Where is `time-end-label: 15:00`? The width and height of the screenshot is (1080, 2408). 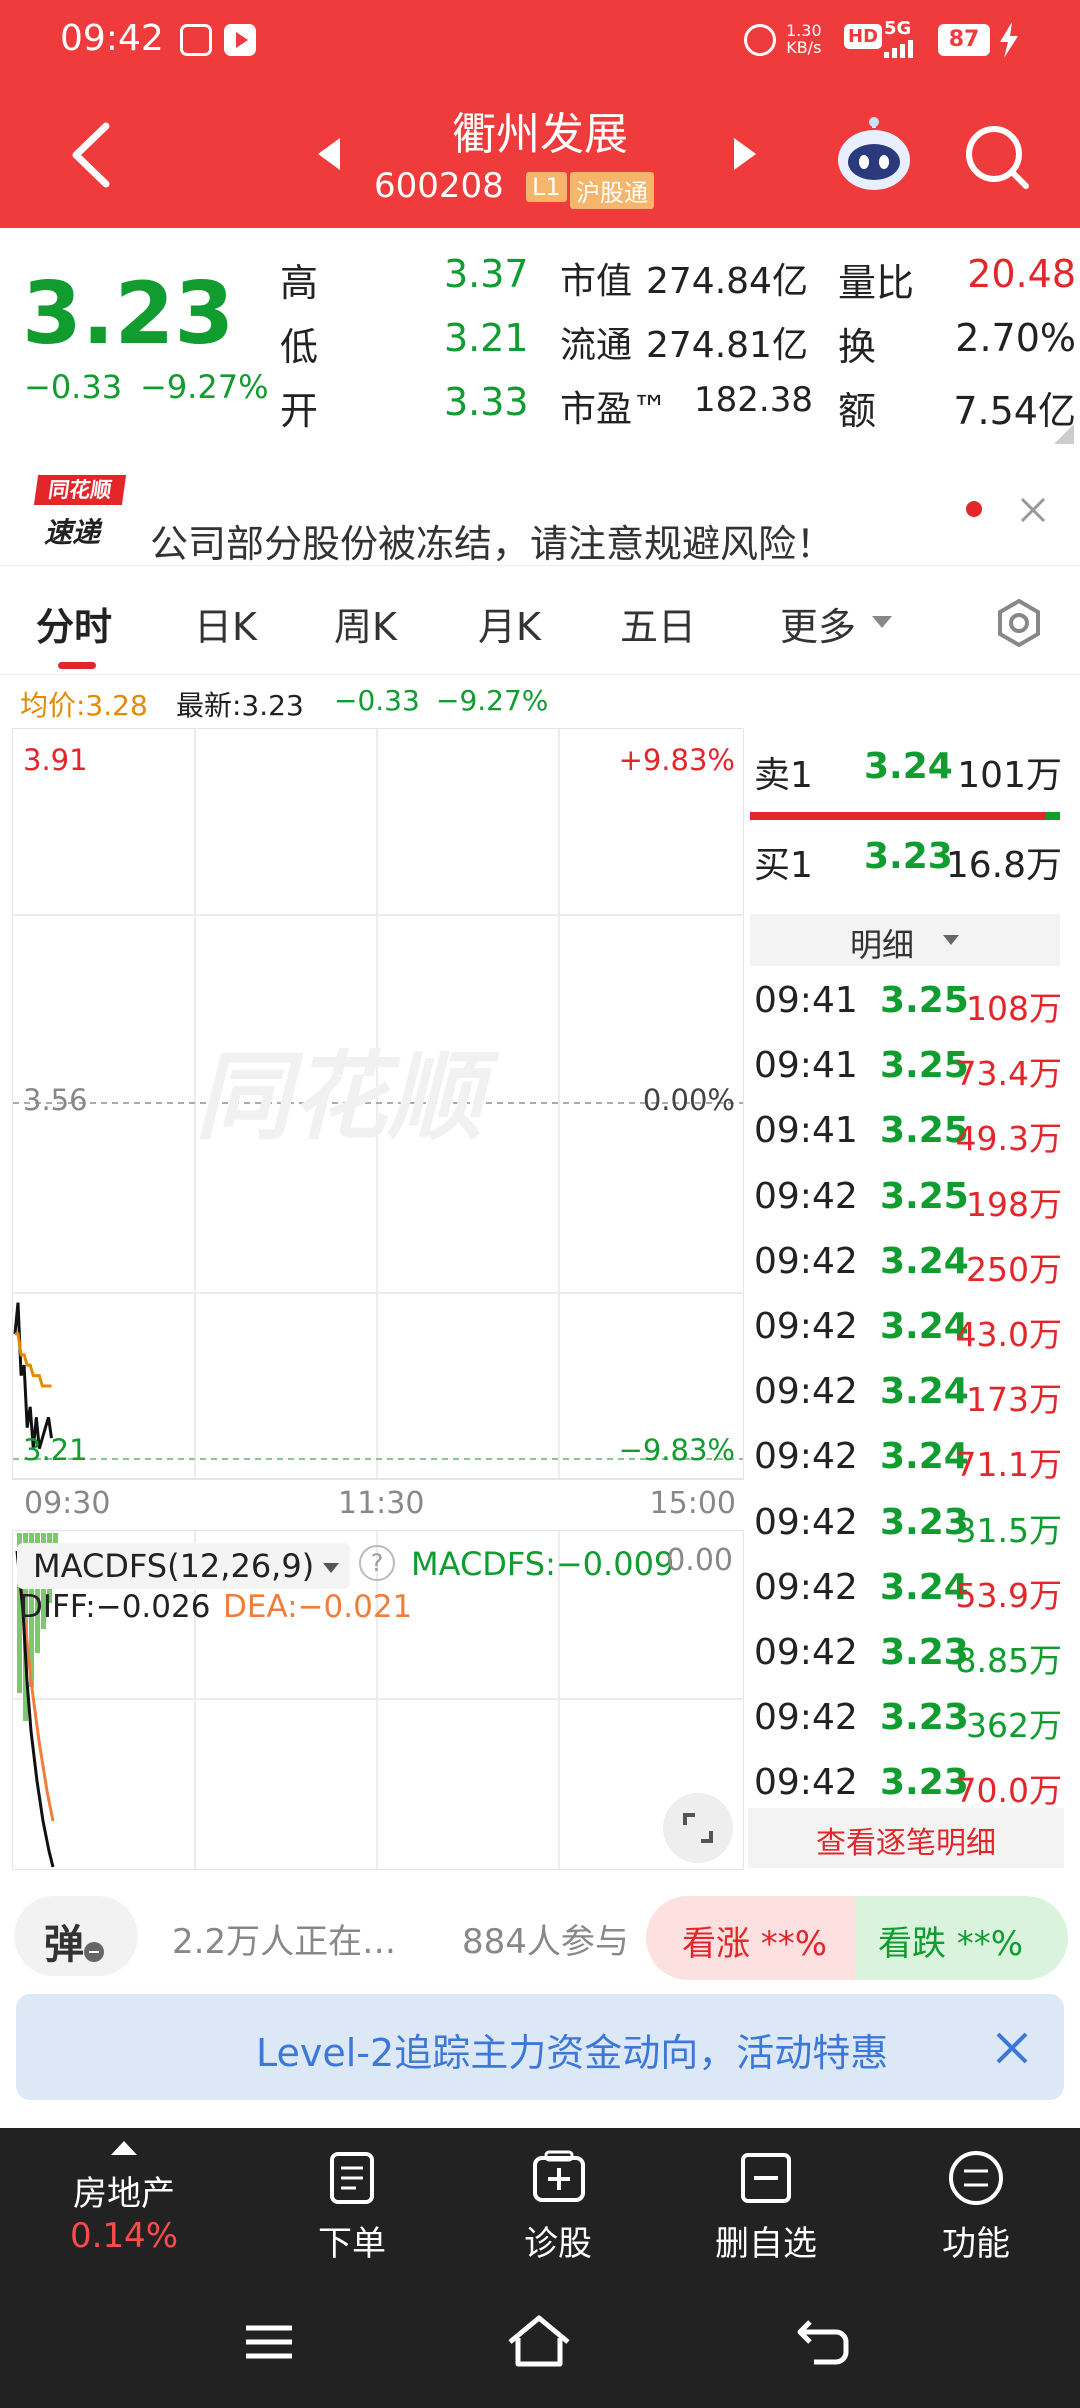 time-end-label: 15:00 is located at coordinates (692, 1503).